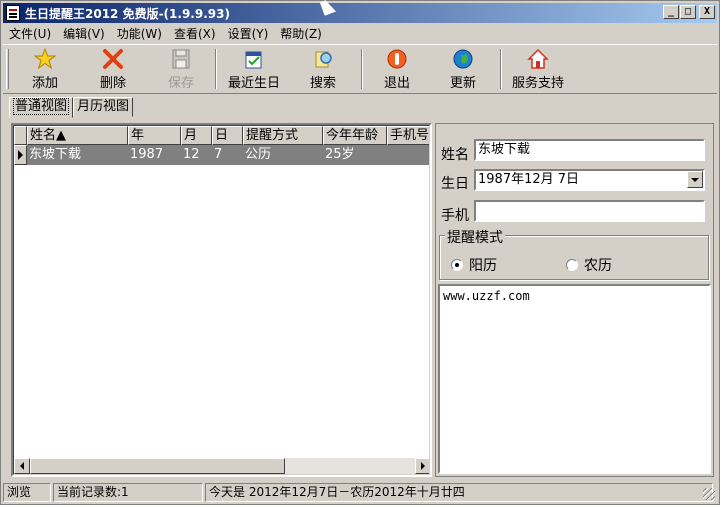  I want to click on radio-lunar-dot, so click(572, 265).